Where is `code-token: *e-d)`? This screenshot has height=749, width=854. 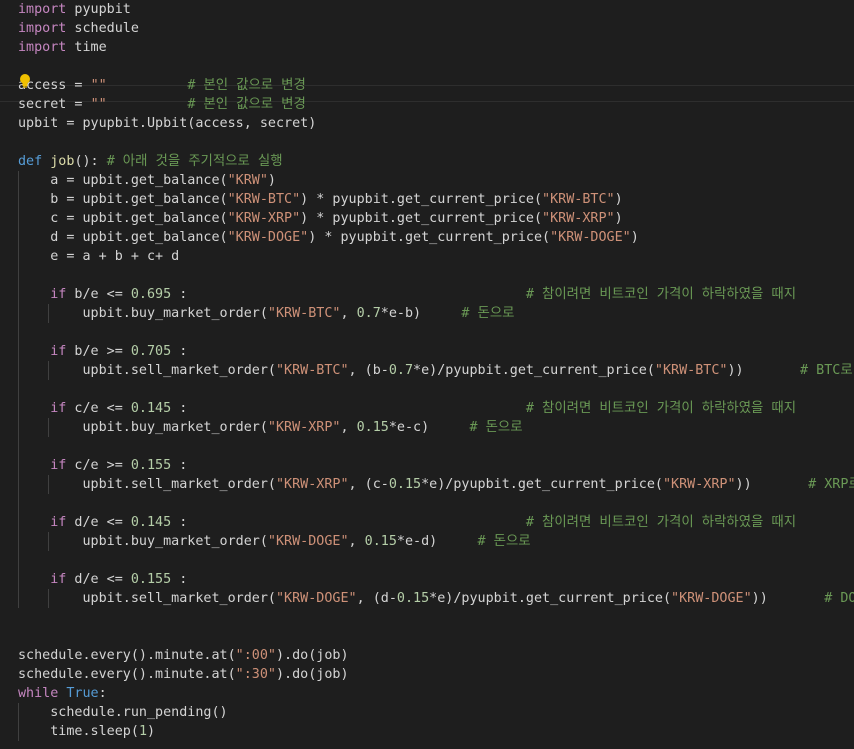
code-token: *e-d) is located at coordinates (437, 541).